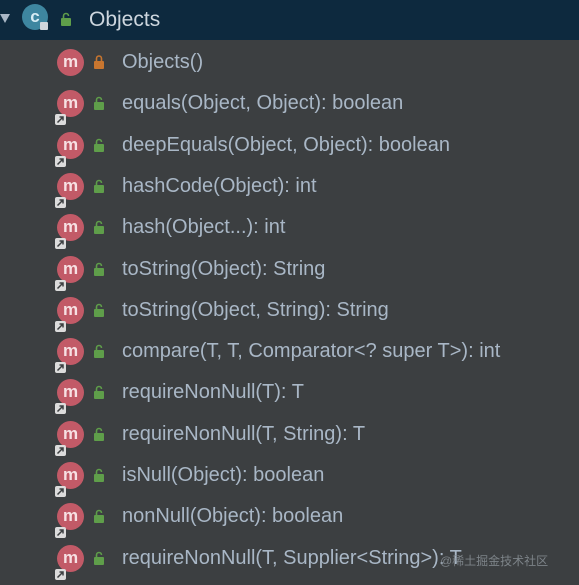  Describe the element at coordinates (292, 557) in the screenshot. I see `member-signature: requireNonNull(T, Supplier<String>): T` at that location.